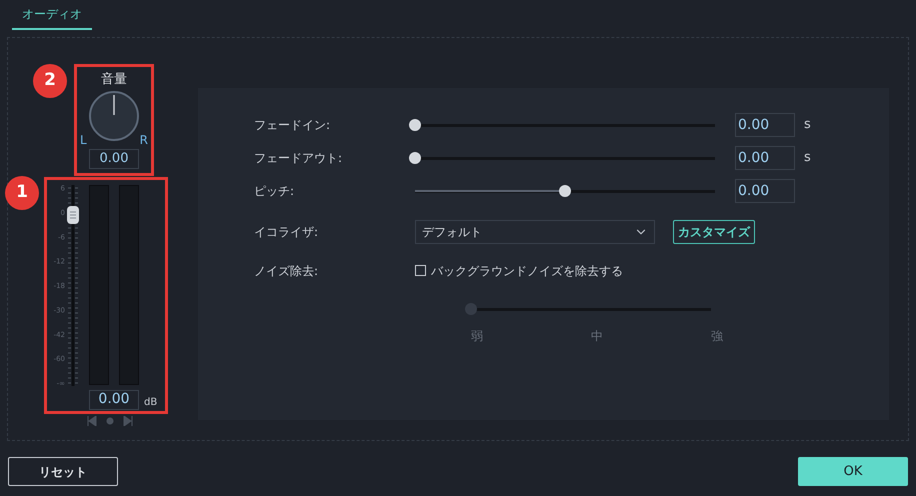  What do you see at coordinates (527, 271) in the screenshot?
I see `checkbox-label: バックグラウンドノイズを除去する` at bounding box center [527, 271].